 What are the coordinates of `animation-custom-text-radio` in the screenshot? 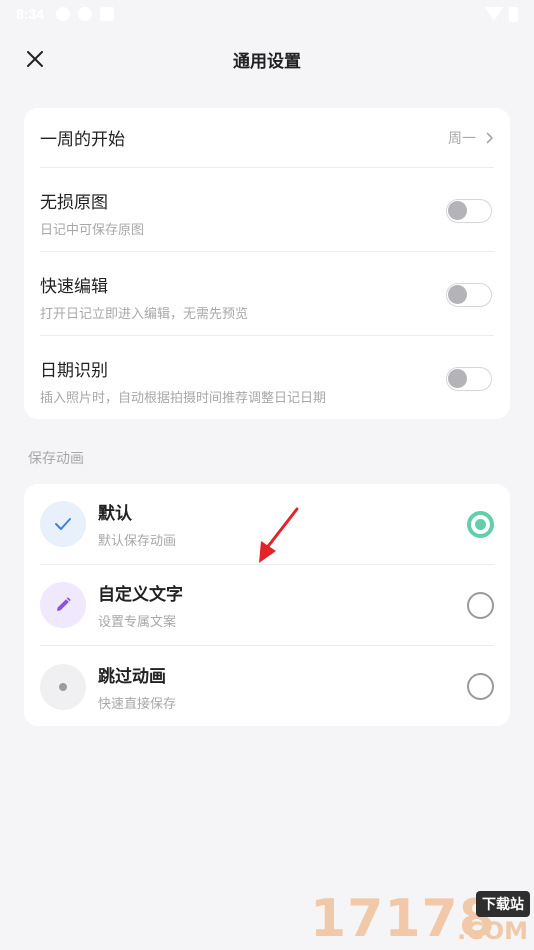 It's located at (480, 605).